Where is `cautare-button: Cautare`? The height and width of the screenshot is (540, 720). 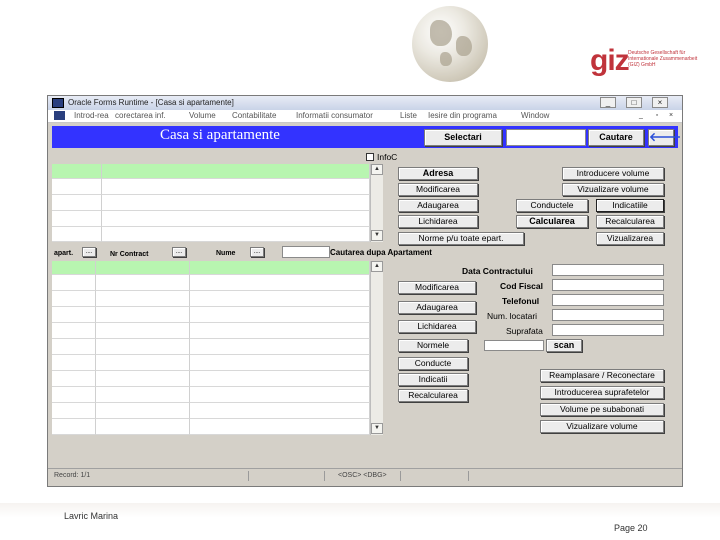 cautare-button: Cautare is located at coordinates (616, 137).